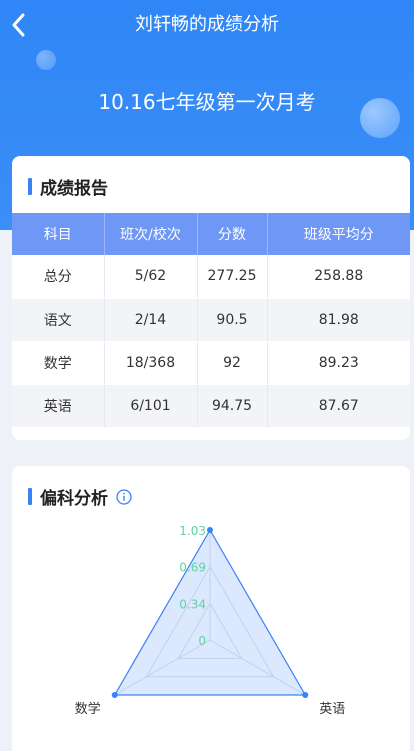 The width and height of the screenshot is (414, 751). What do you see at coordinates (124, 496) in the screenshot?
I see `info-icon` at bounding box center [124, 496].